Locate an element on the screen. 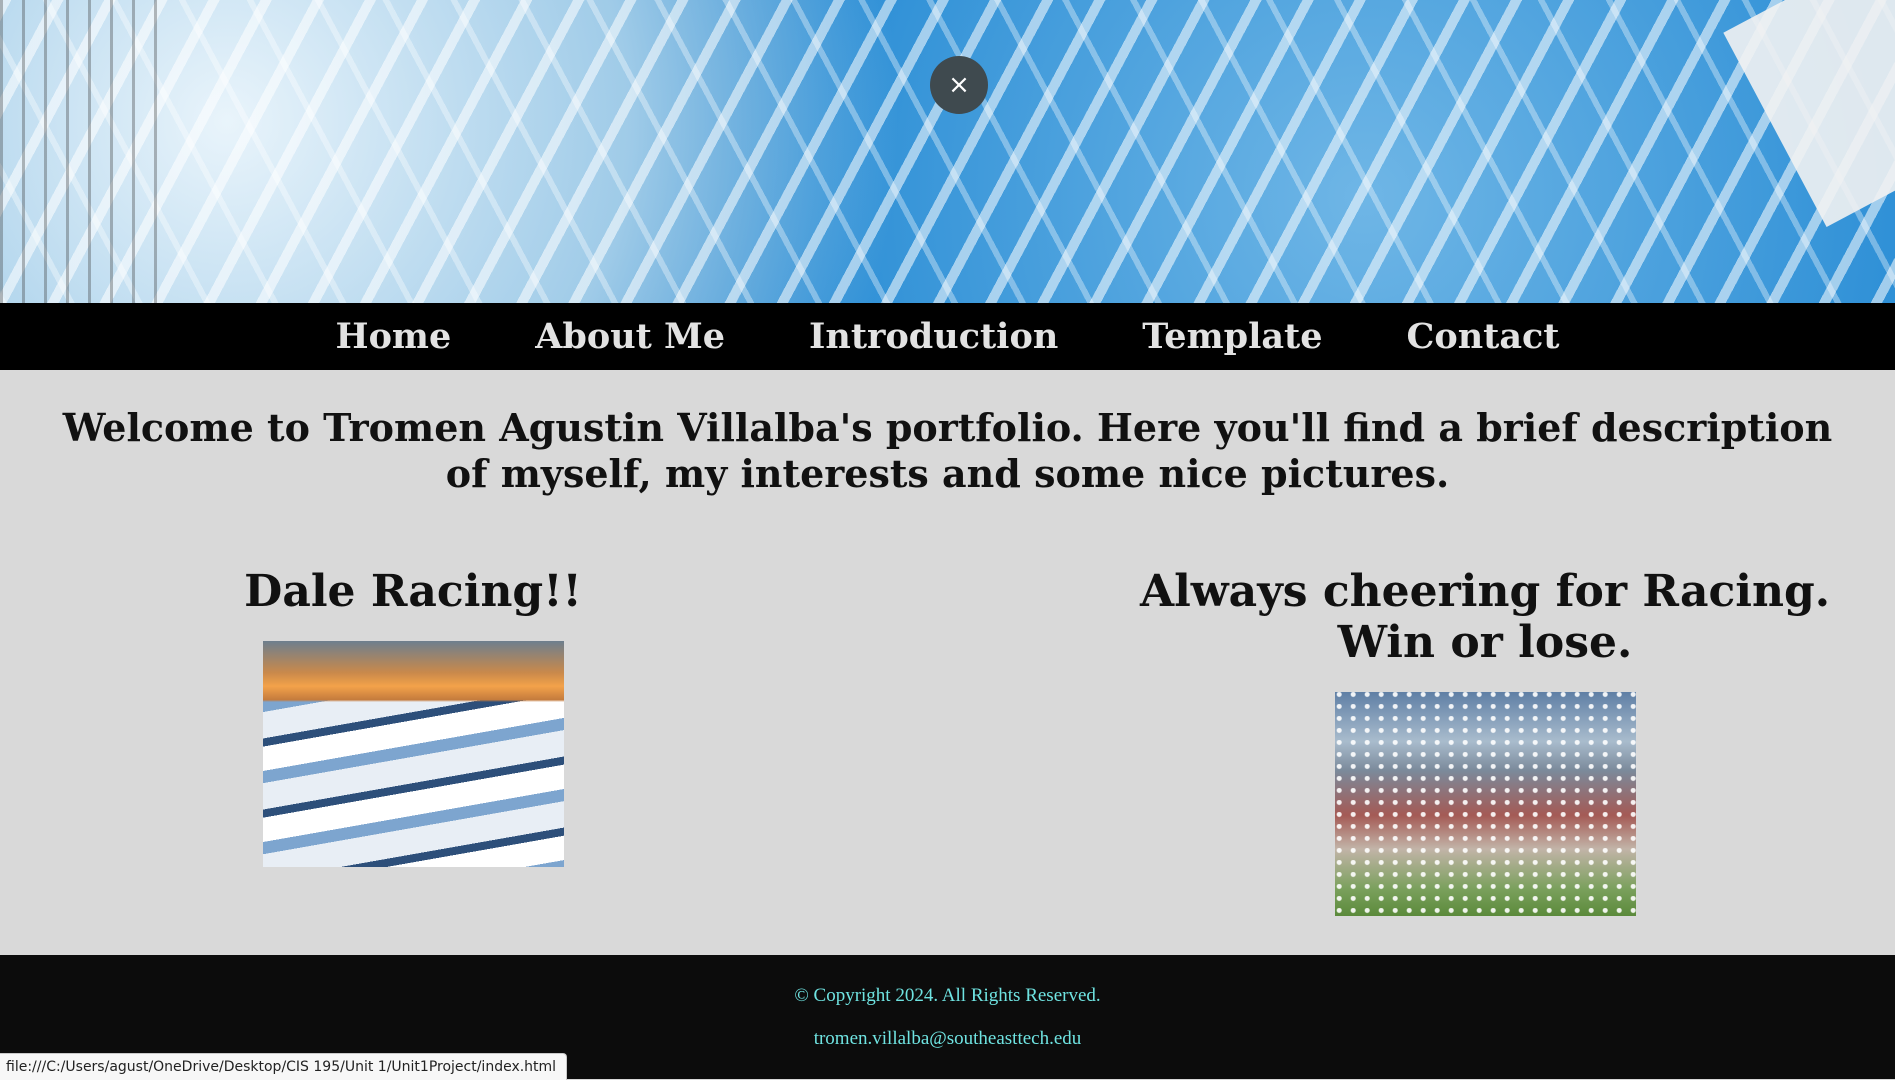 The width and height of the screenshot is (1895, 1080). left-column: Dale Racing!! is located at coordinates (413, 716).